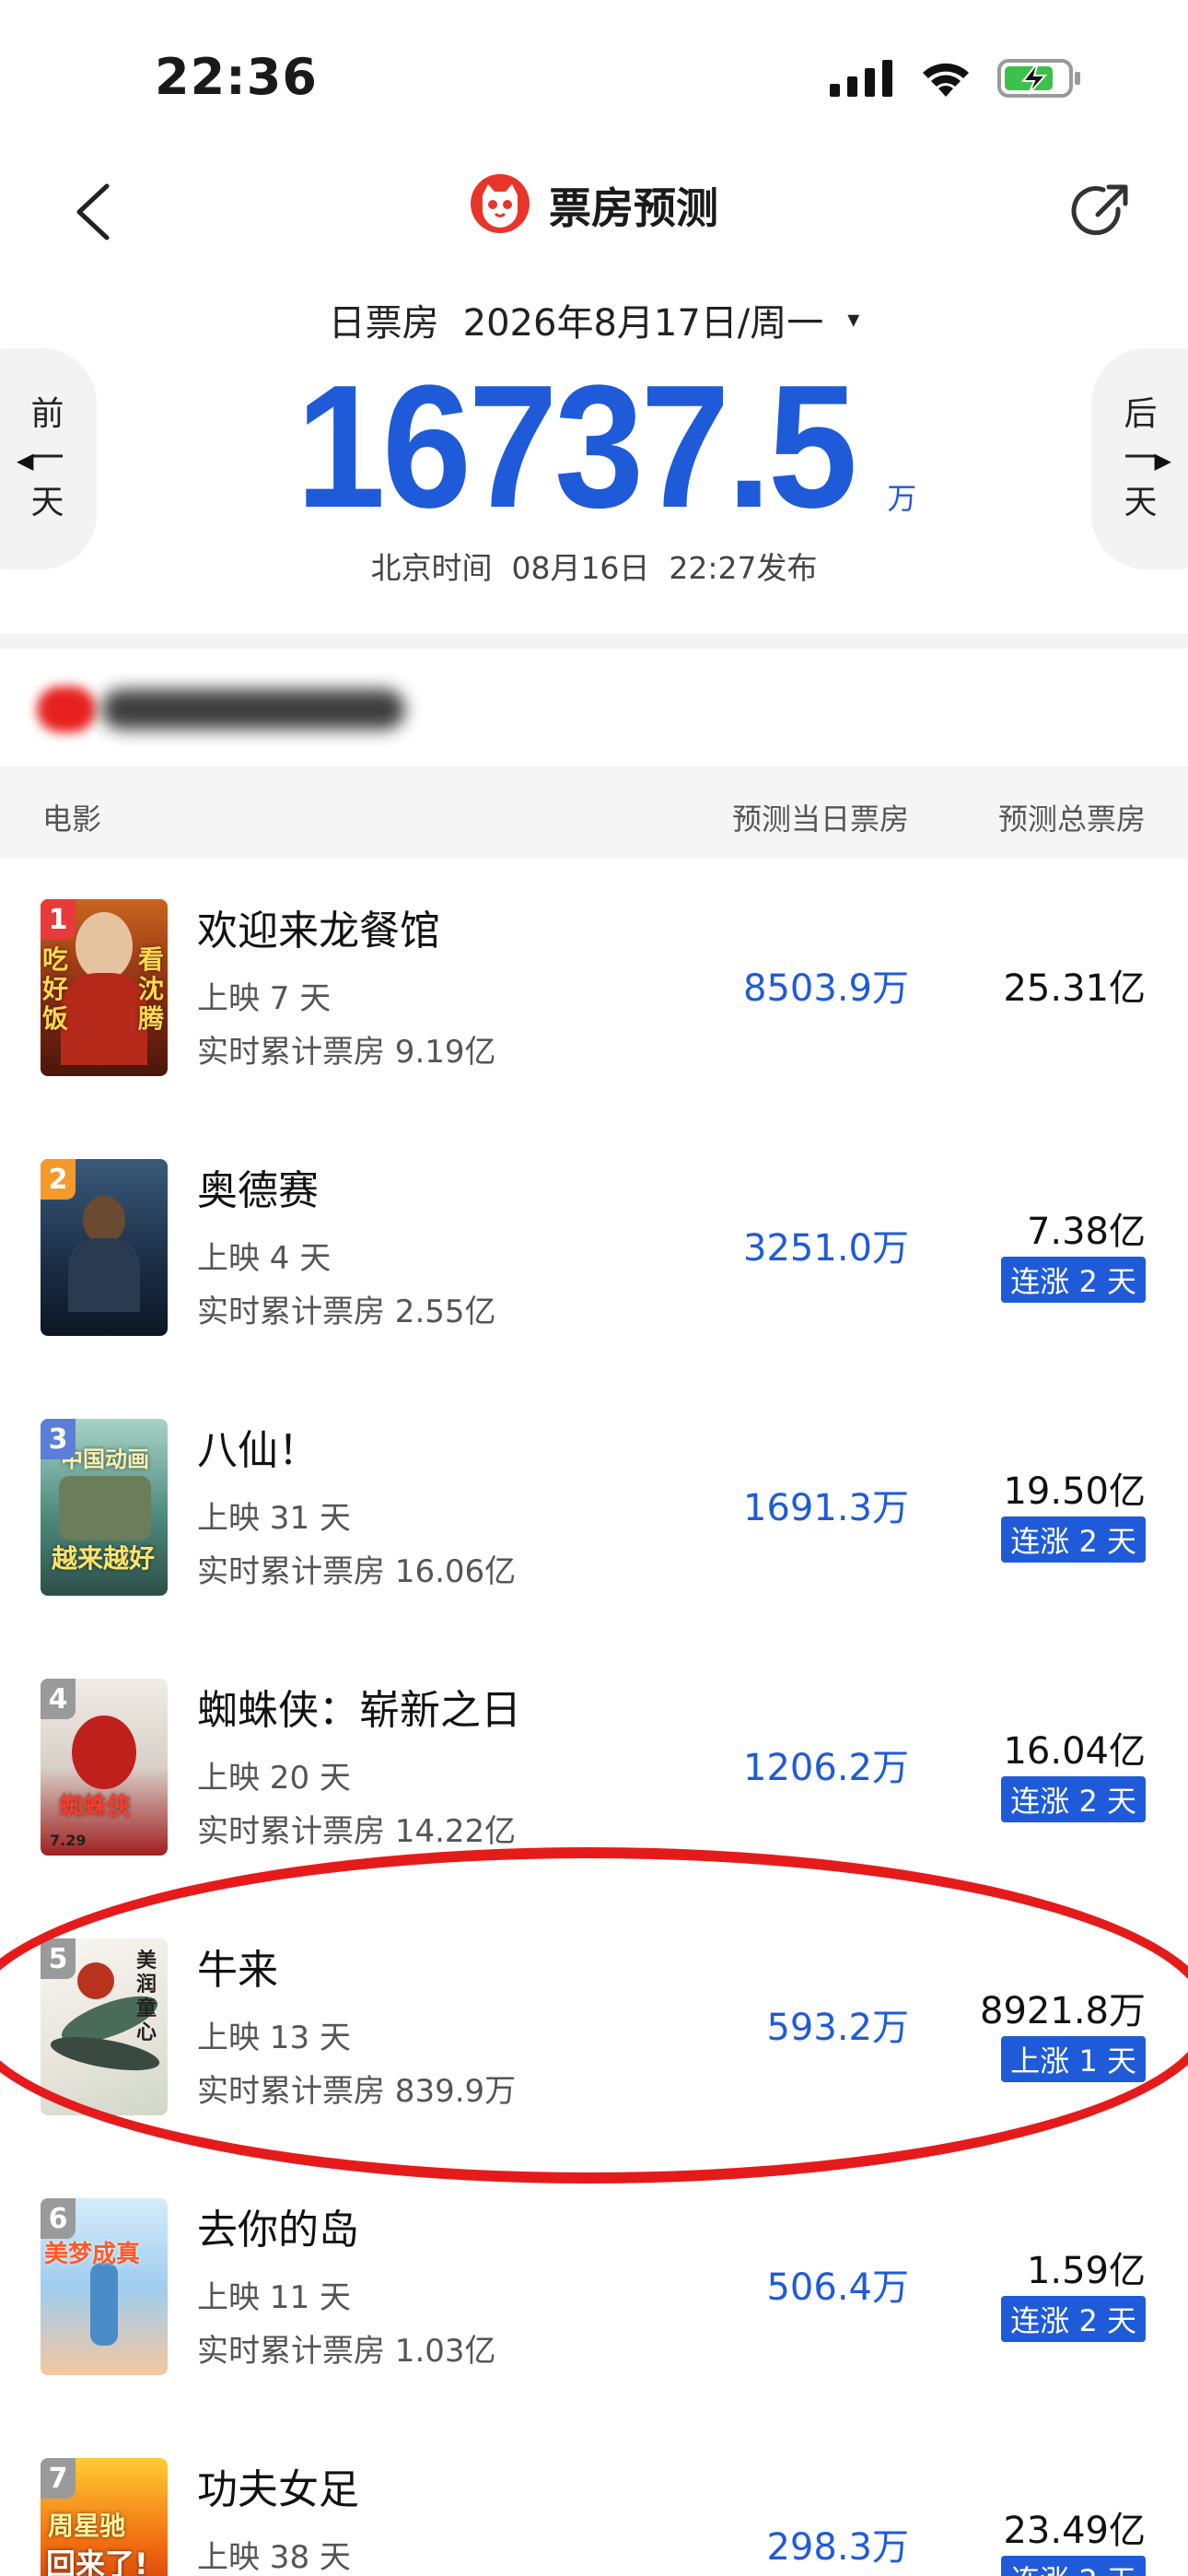  What do you see at coordinates (576, 446) in the screenshot?
I see `daily-total-value: 16737.5` at bounding box center [576, 446].